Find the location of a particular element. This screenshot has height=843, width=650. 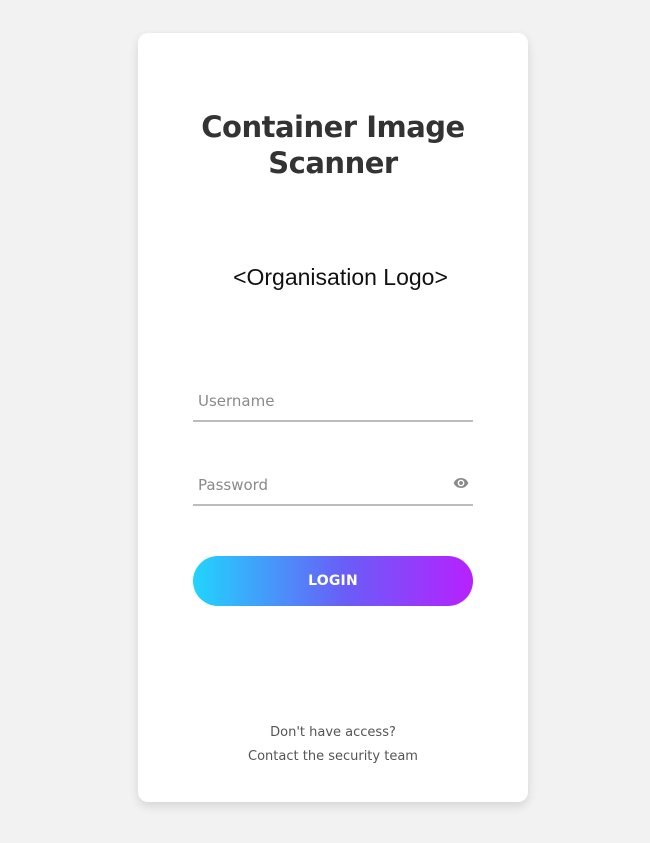

password-field-wrapper is located at coordinates (333, 485).